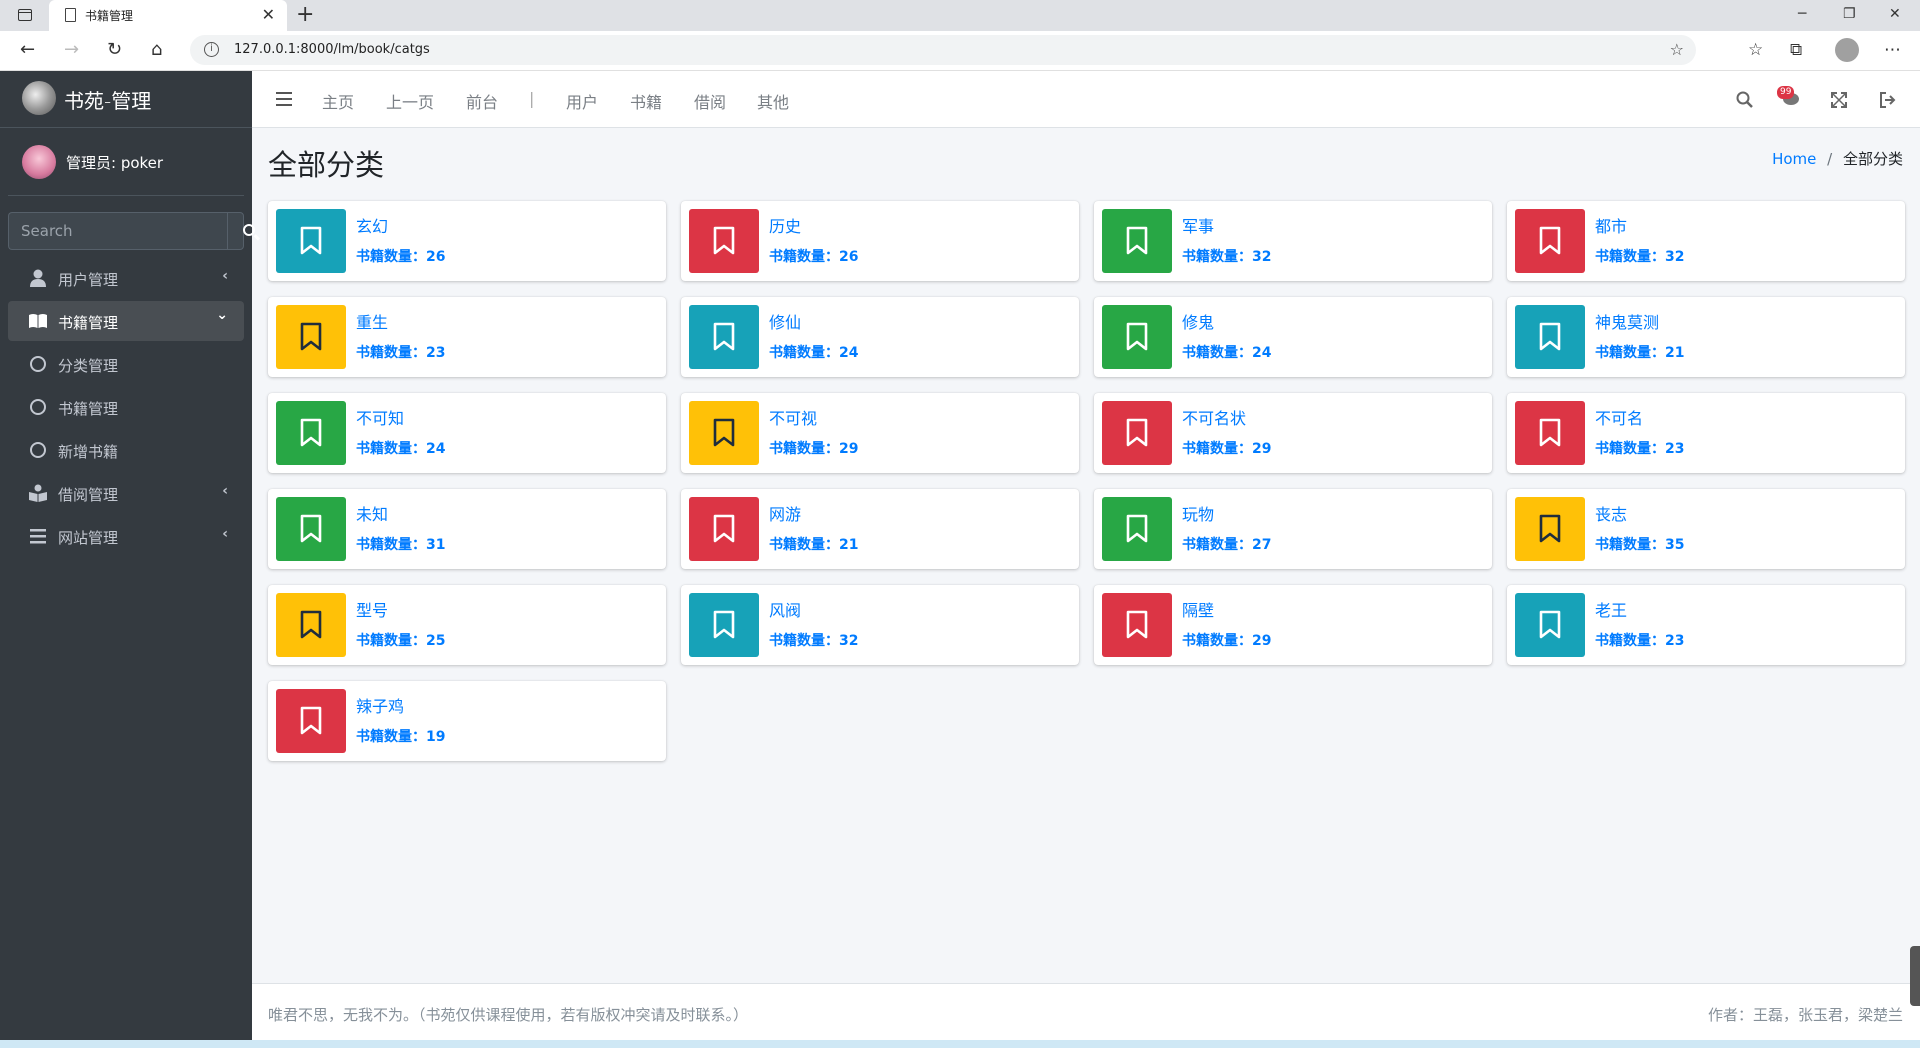 Image resolution: width=1920 pixels, height=1048 pixels. Describe the element at coordinates (126, 450) in the screenshot. I see `sidebar-item-add-book: 新增书籍` at that location.